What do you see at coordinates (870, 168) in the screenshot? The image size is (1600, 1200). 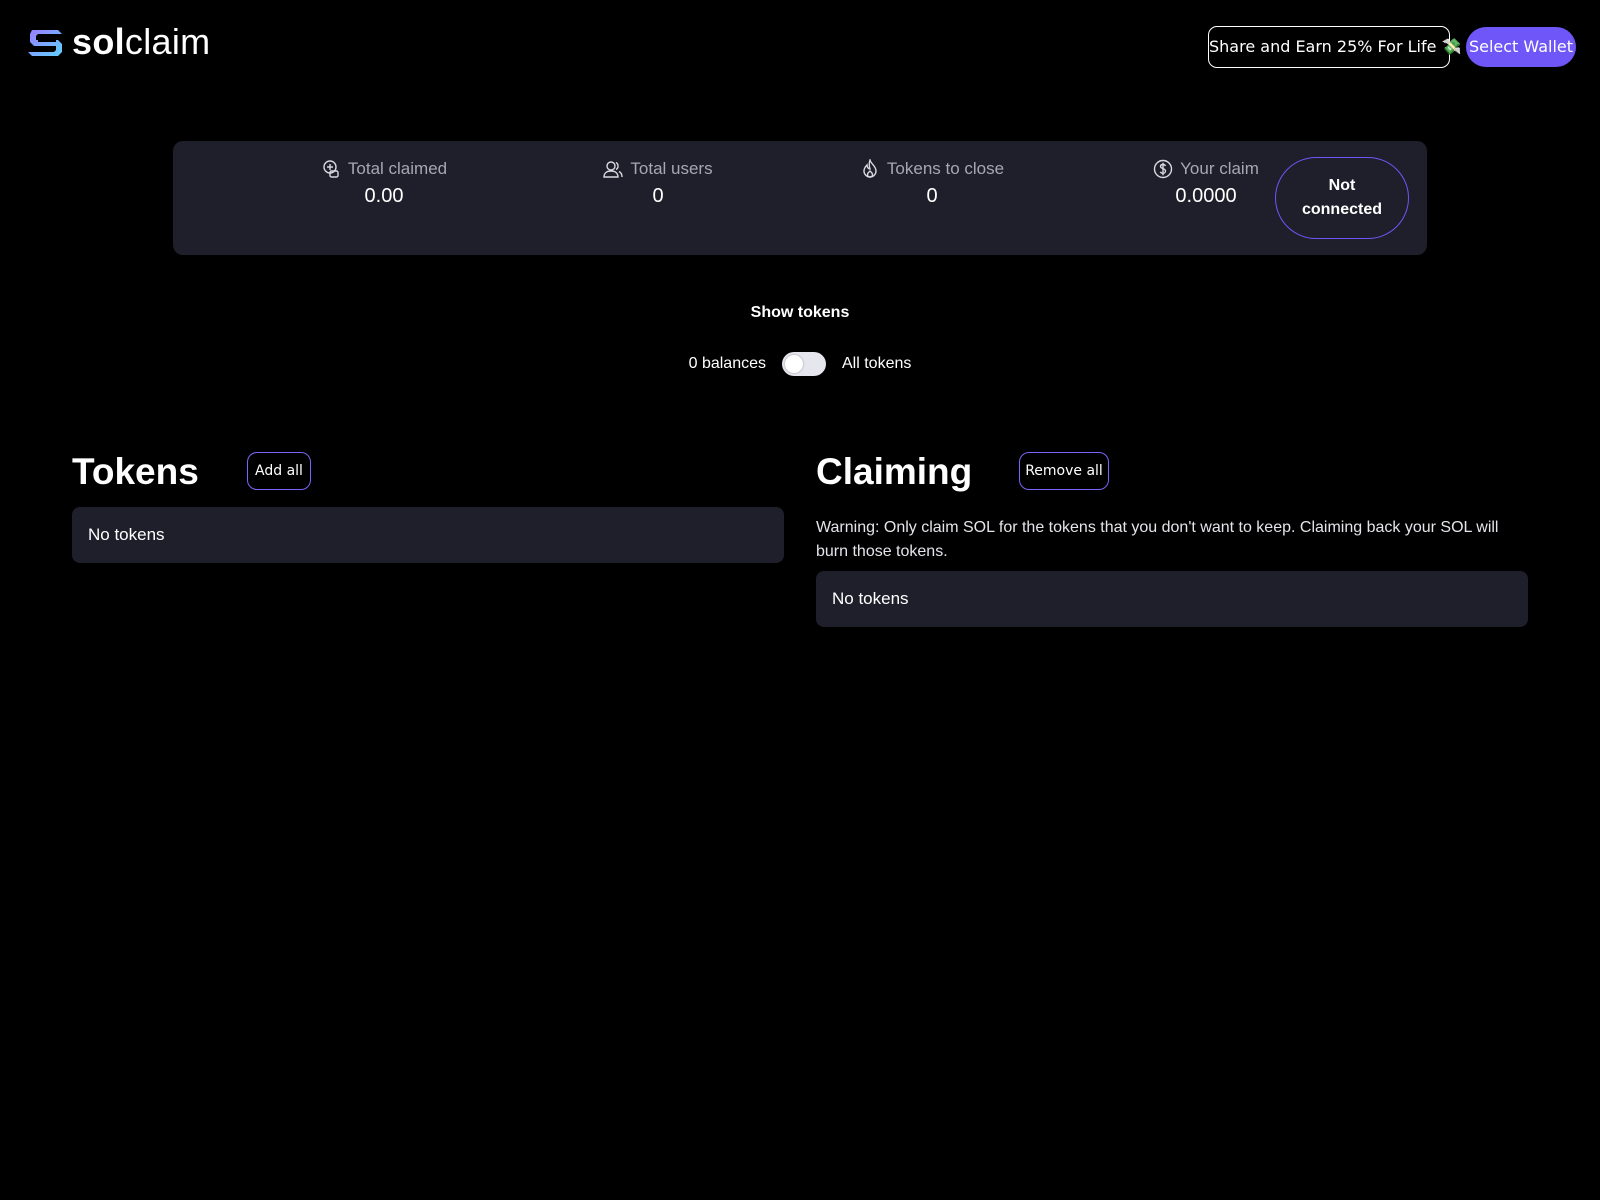 I see `flame-icon` at bounding box center [870, 168].